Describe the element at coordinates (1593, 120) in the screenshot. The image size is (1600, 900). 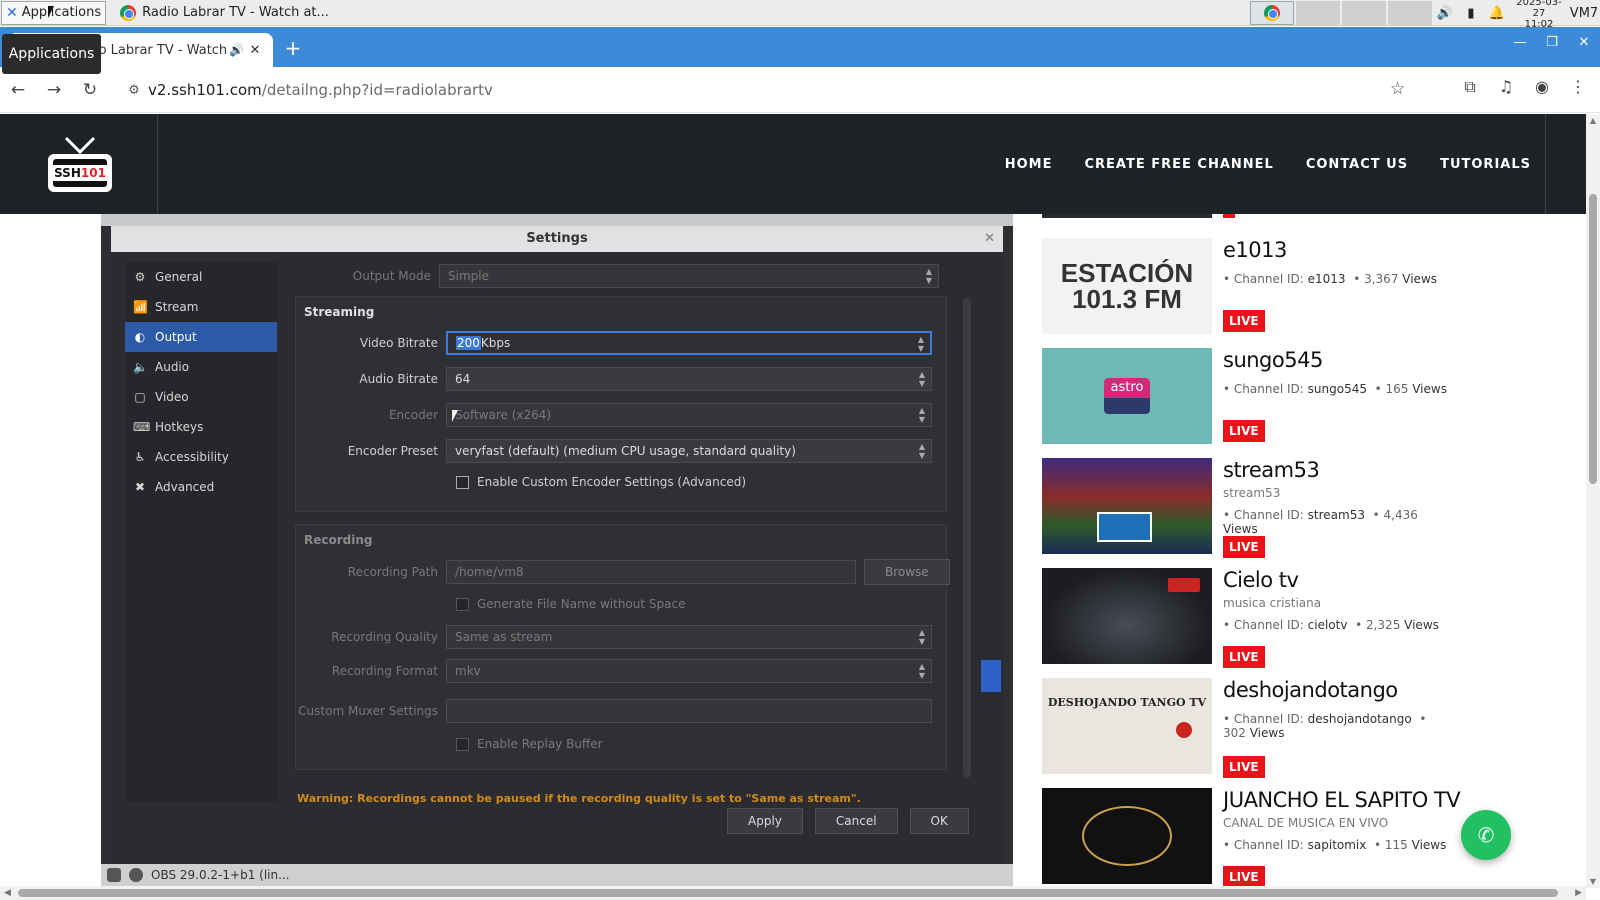
I see `scroll-up-icon: ▲` at that location.